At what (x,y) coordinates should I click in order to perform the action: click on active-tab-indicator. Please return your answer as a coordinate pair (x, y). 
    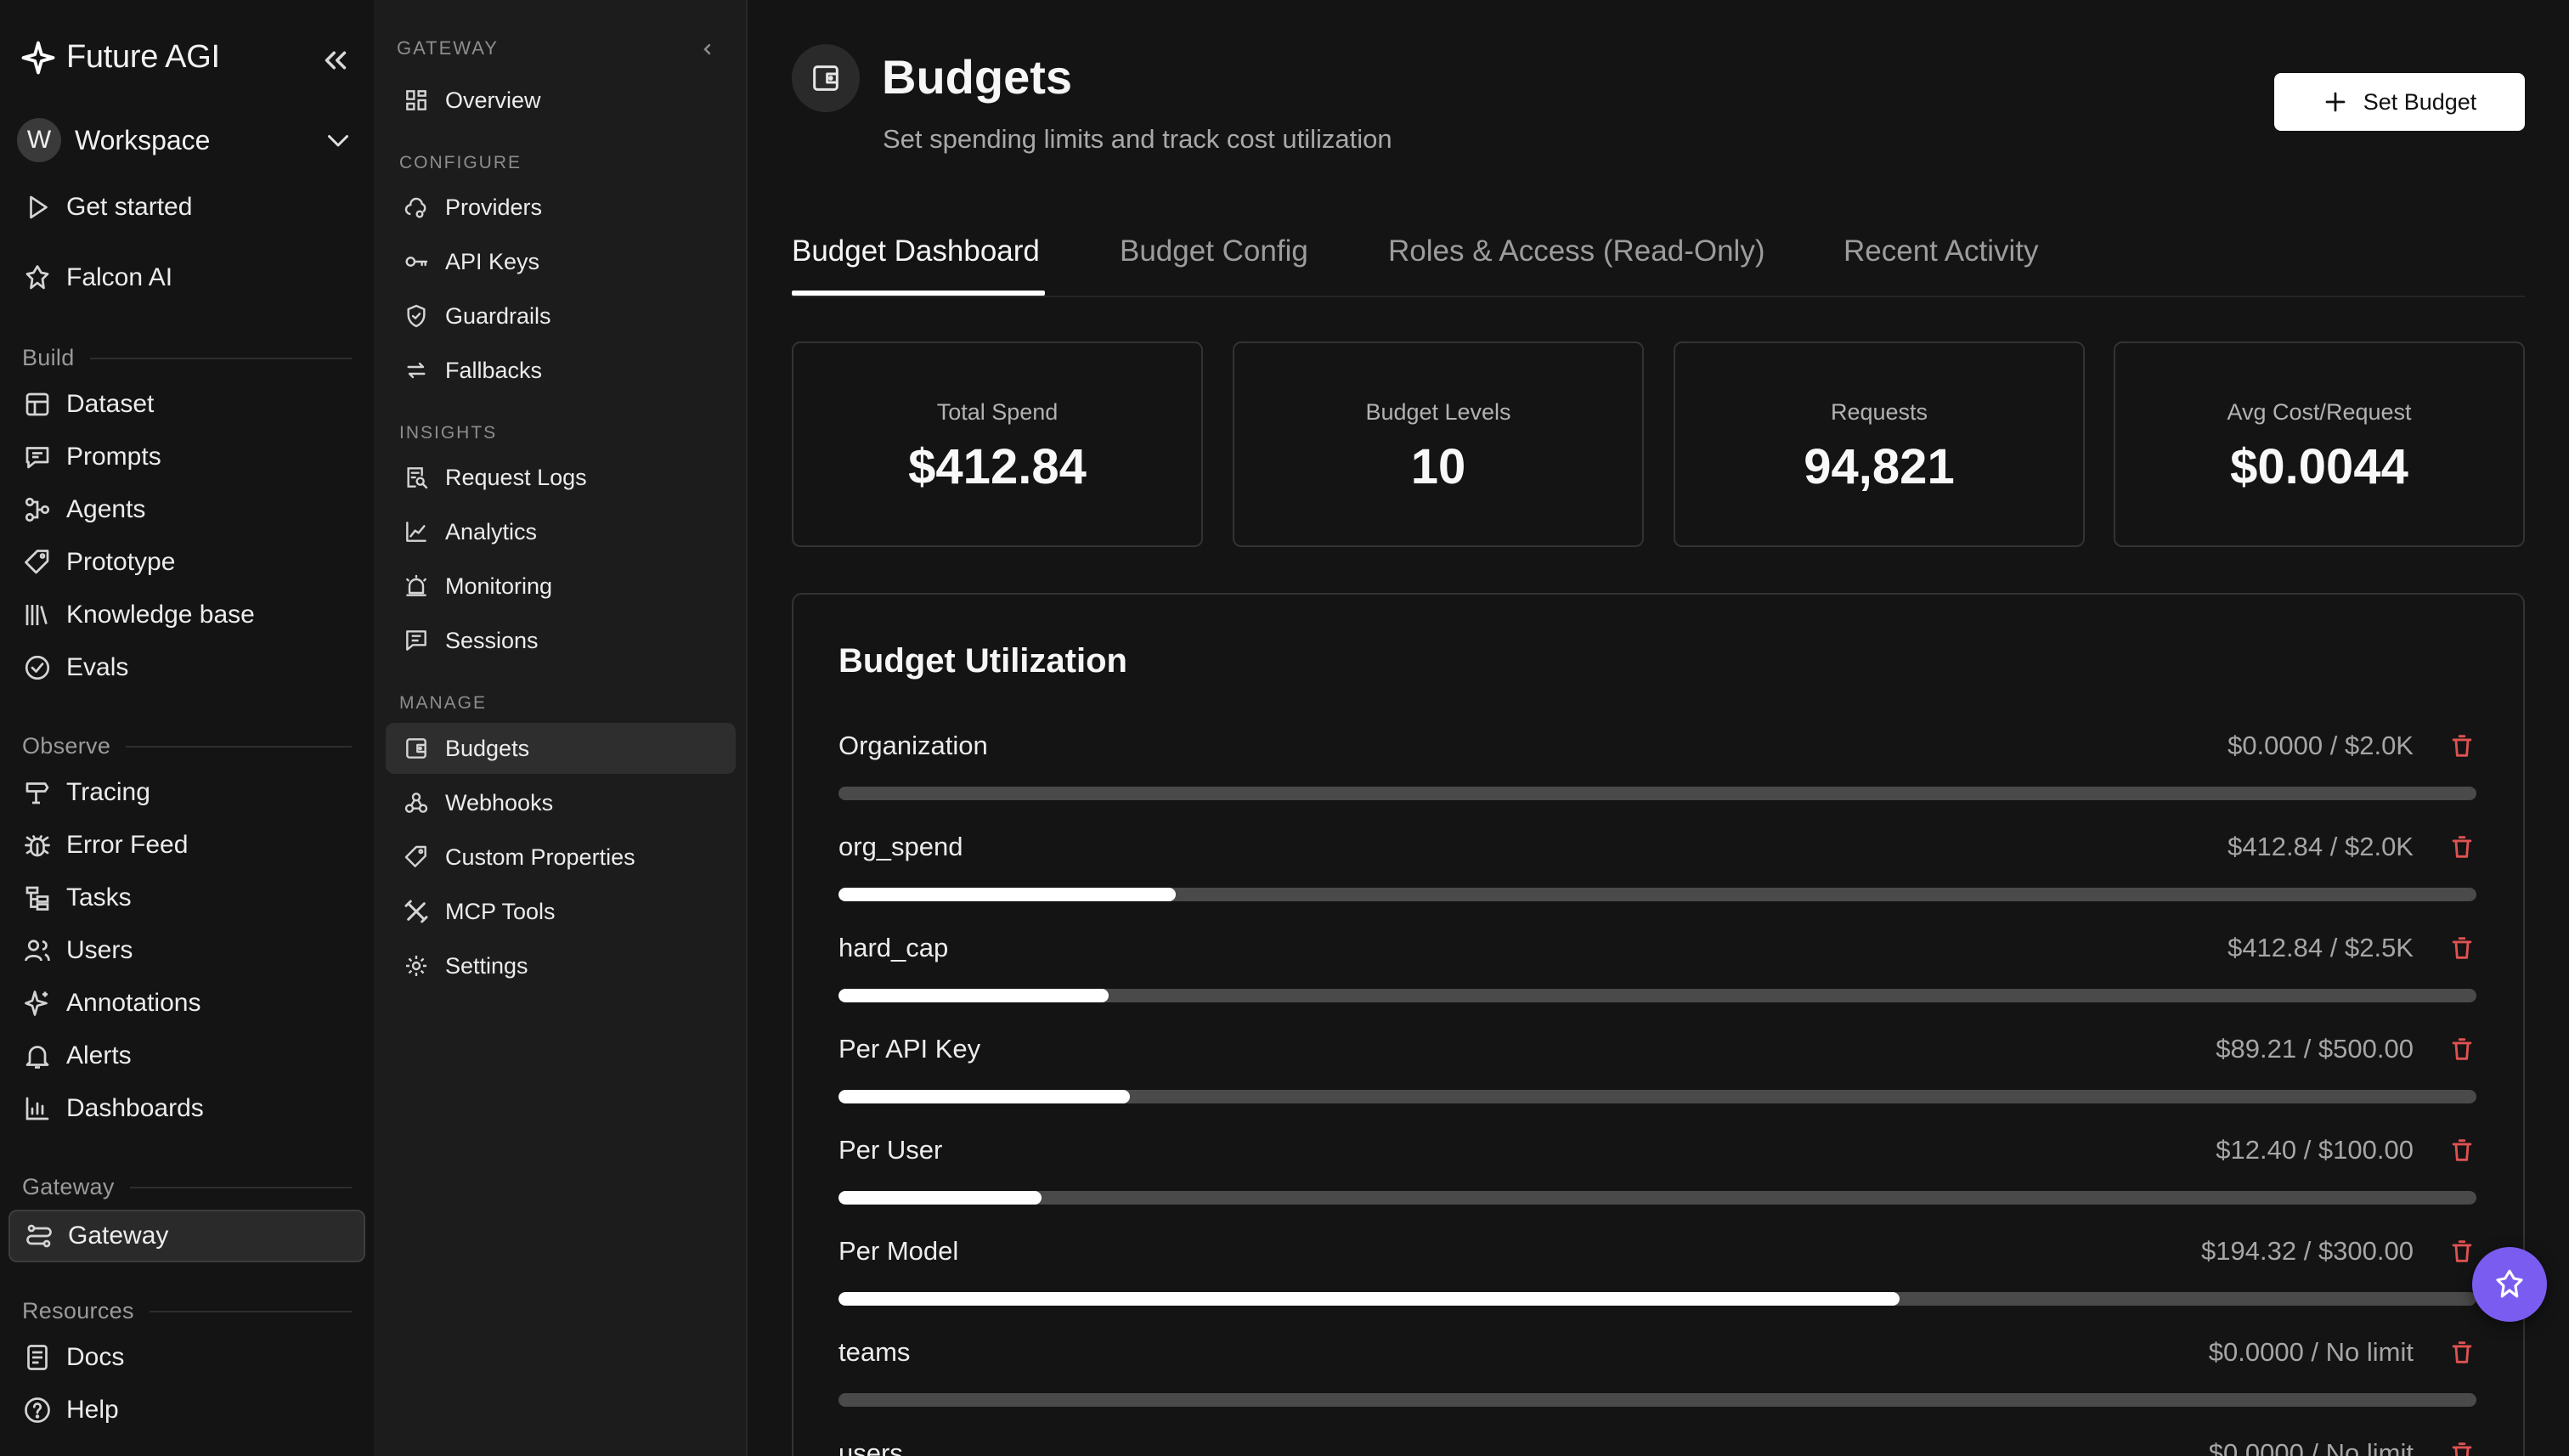
    Looking at the image, I should click on (919, 293).